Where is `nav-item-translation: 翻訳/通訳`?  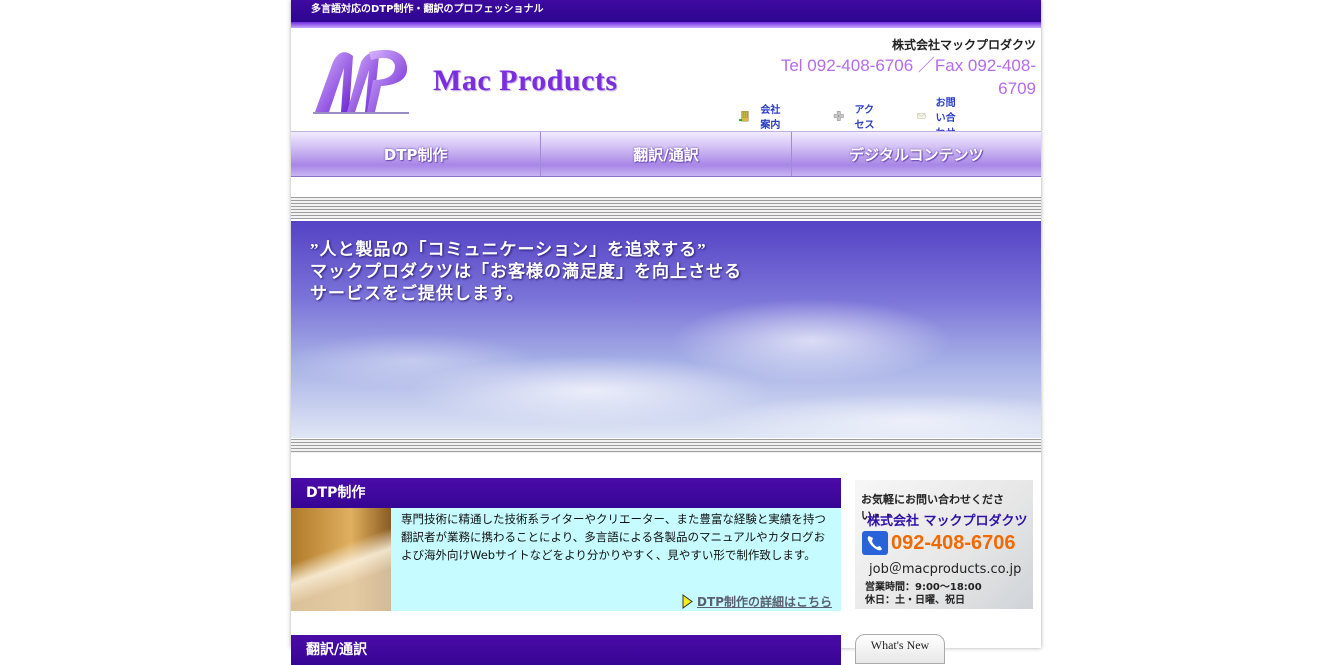
nav-item-translation: 翻訳/通訳 is located at coordinates (666, 154).